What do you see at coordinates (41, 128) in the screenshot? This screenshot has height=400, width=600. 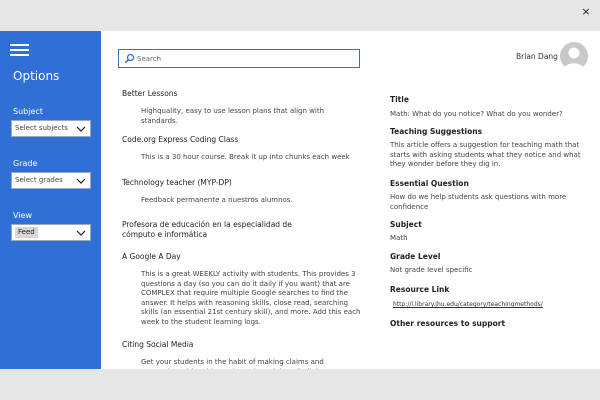 I see `subject-select-value: Select subjects` at bounding box center [41, 128].